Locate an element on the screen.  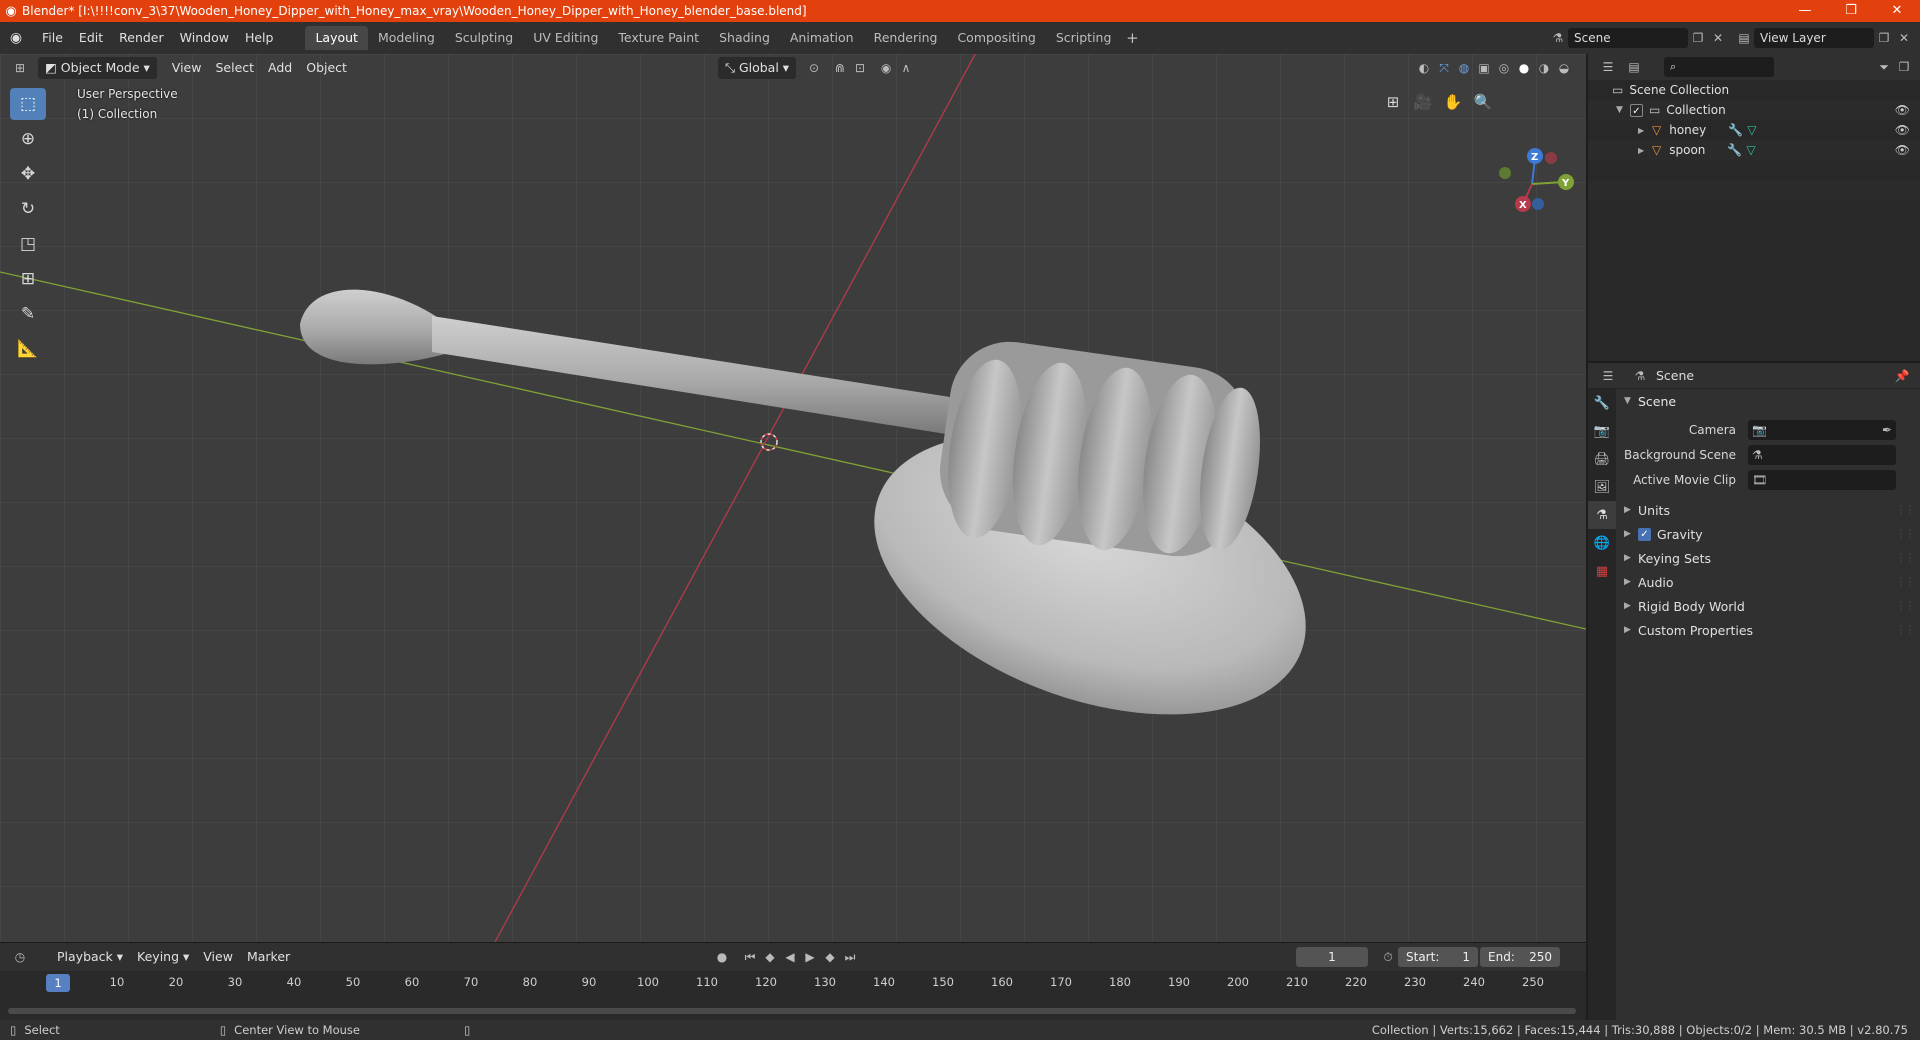
move-tool-icon: ✥ is located at coordinates (28, 174).